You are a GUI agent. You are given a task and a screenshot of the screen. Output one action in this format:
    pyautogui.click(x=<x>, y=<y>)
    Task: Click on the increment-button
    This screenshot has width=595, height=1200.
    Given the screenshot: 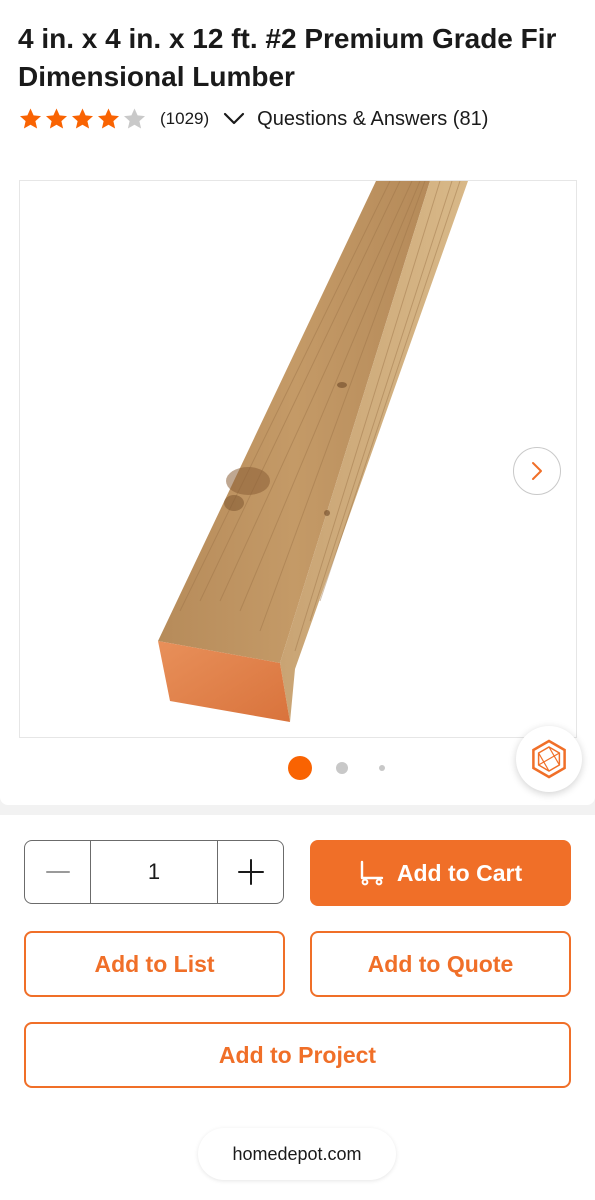 What is the action you would take?
    pyautogui.click(x=250, y=872)
    